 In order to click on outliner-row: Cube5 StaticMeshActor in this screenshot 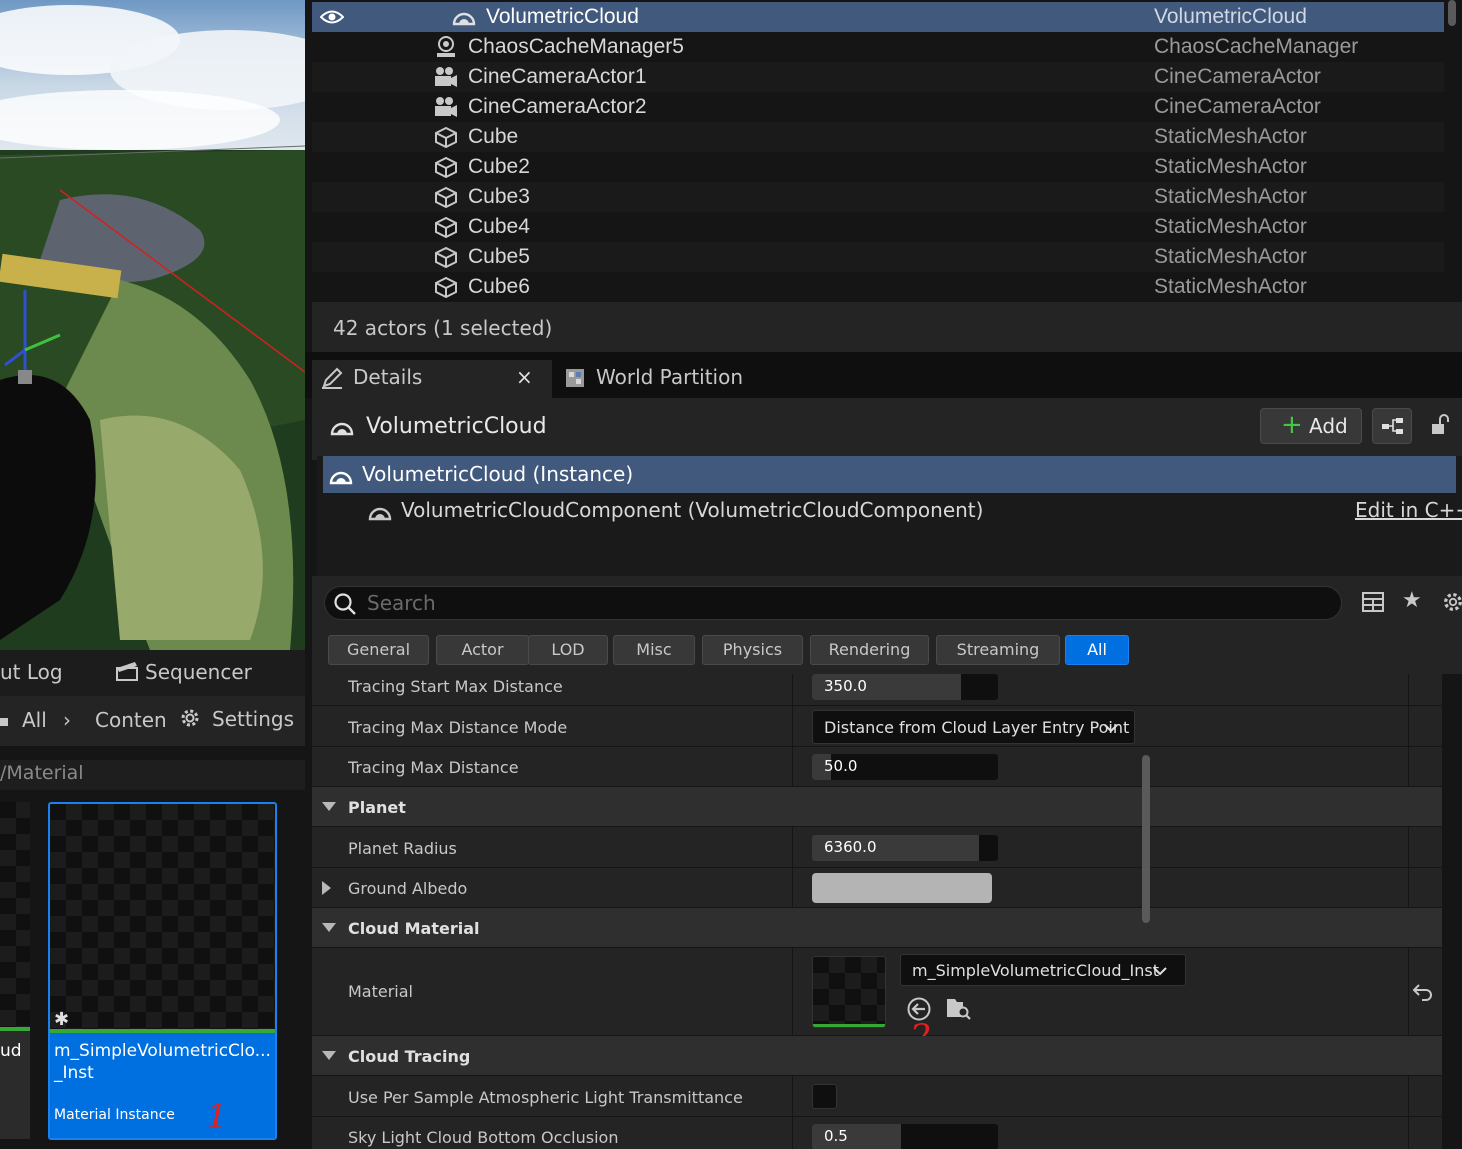, I will do `click(878, 257)`.